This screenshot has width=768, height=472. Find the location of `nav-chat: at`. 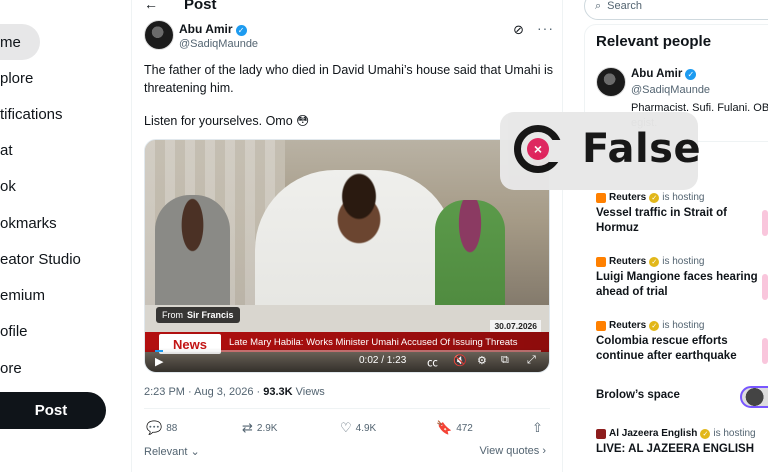

nav-chat: at is located at coordinates (6, 150).